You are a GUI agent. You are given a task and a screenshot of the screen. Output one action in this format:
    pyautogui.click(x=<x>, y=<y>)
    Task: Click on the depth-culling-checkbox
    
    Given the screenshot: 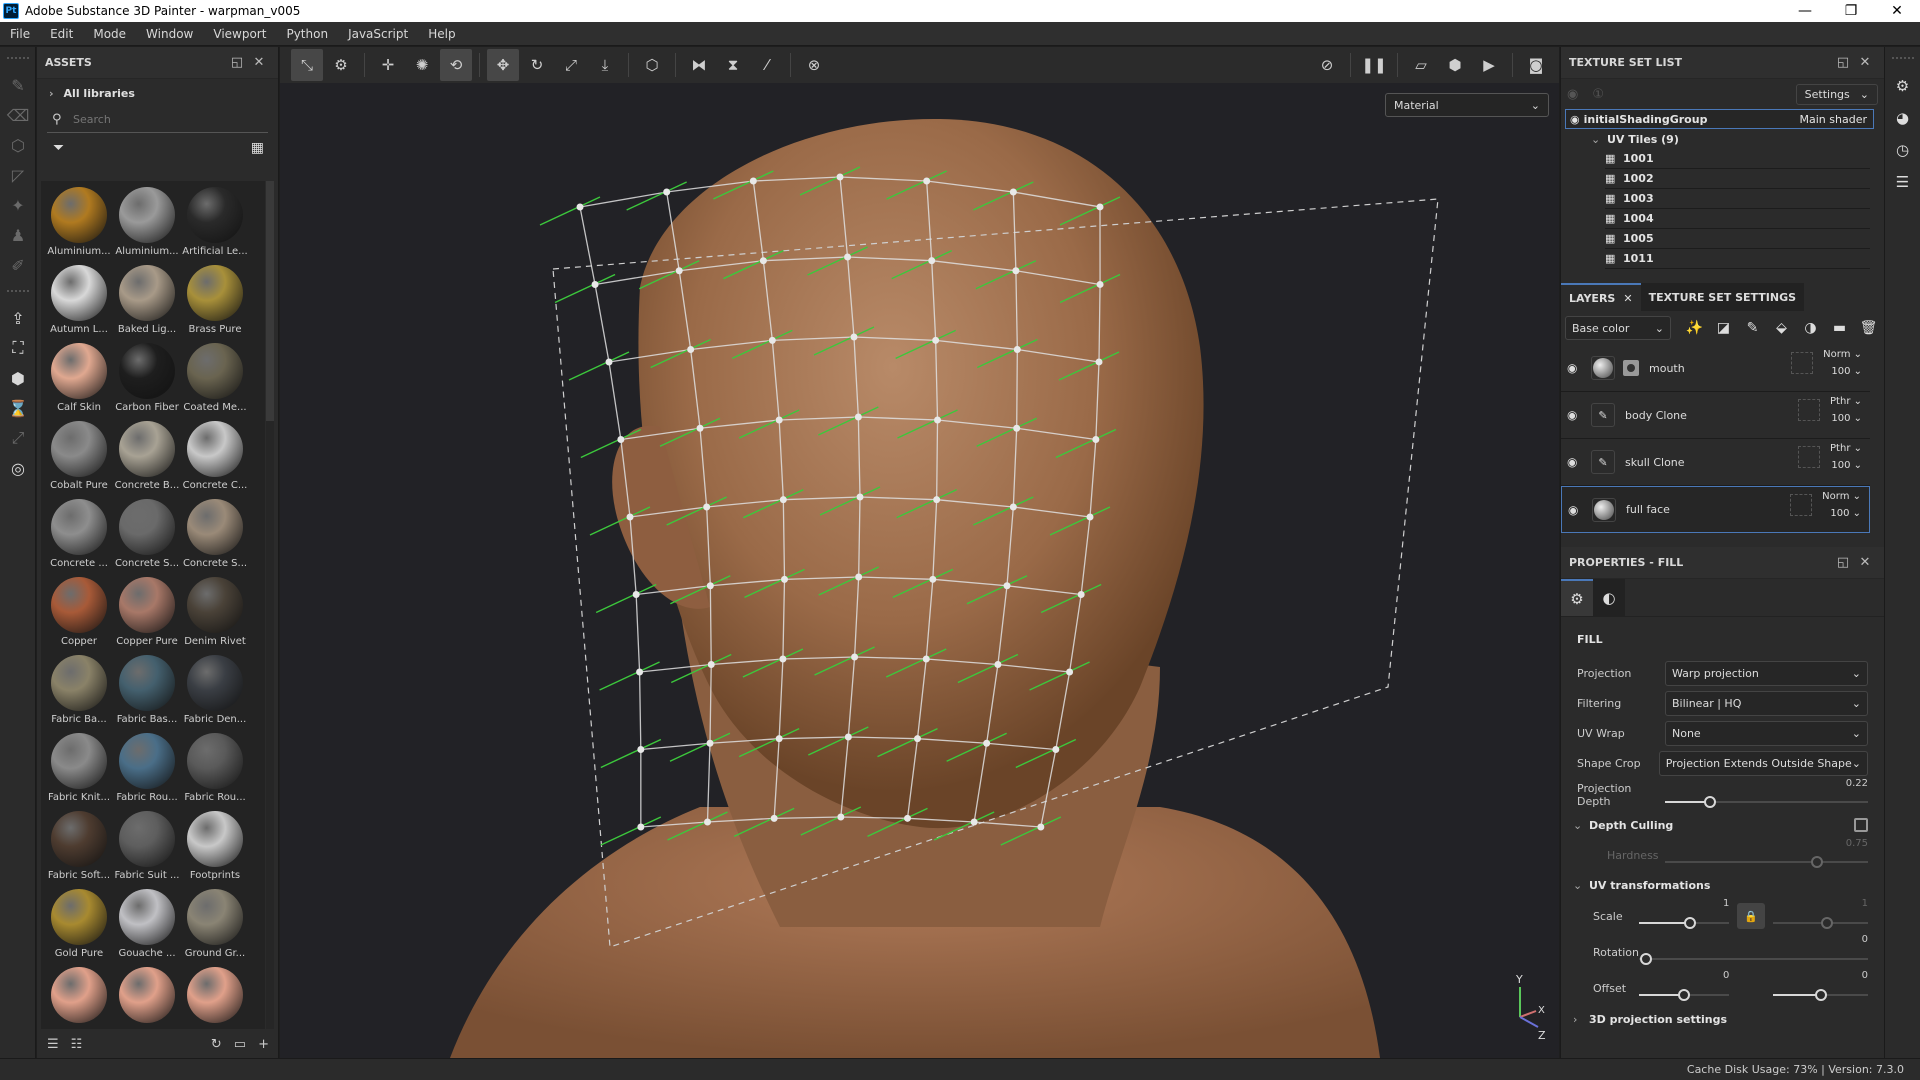 What is the action you would take?
    pyautogui.click(x=1861, y=825)
    